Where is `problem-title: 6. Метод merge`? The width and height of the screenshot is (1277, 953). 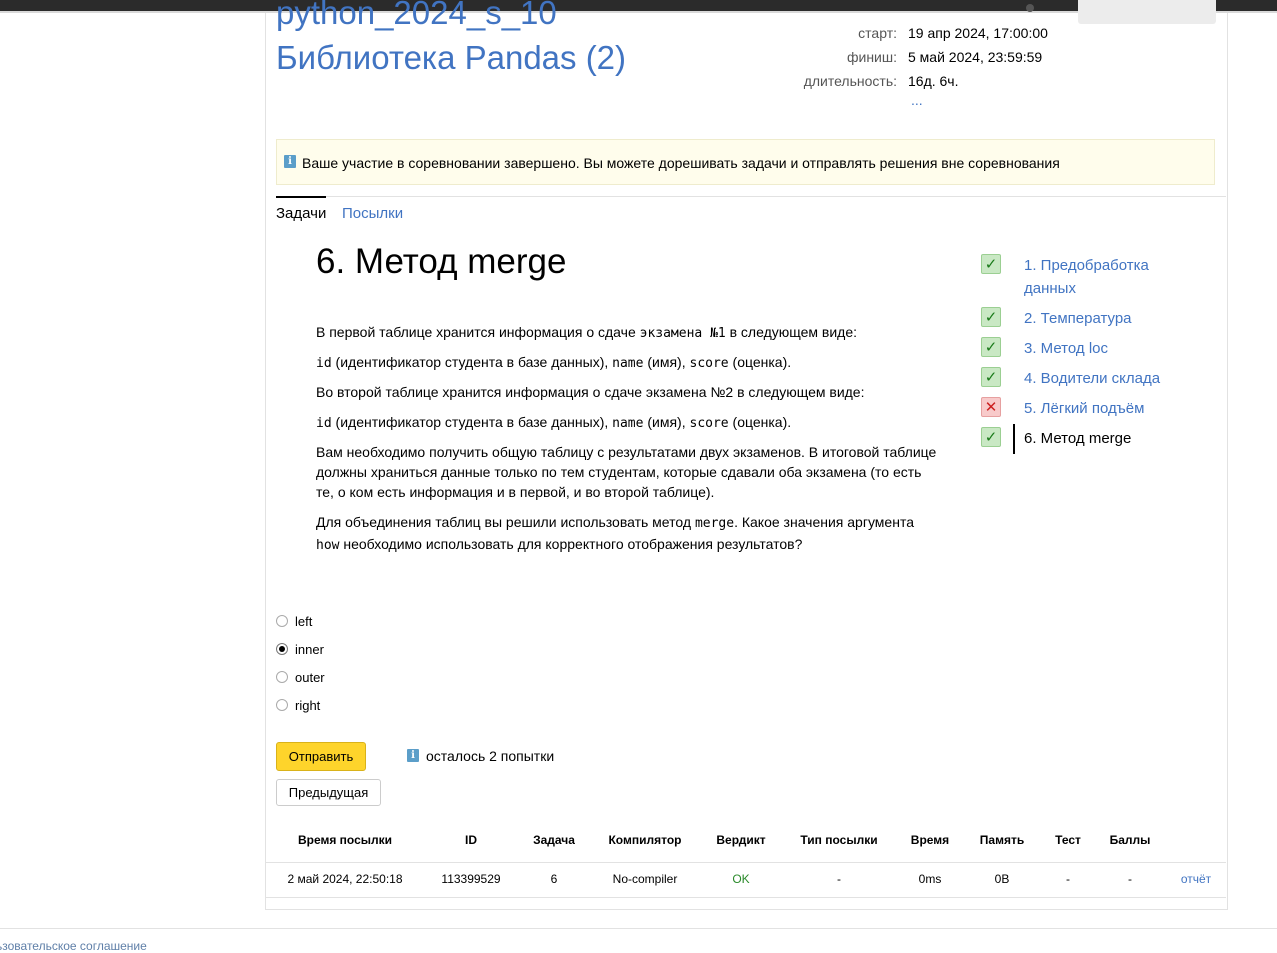
problem-title: 6. Метод merge is located at coordinates (441, 261).